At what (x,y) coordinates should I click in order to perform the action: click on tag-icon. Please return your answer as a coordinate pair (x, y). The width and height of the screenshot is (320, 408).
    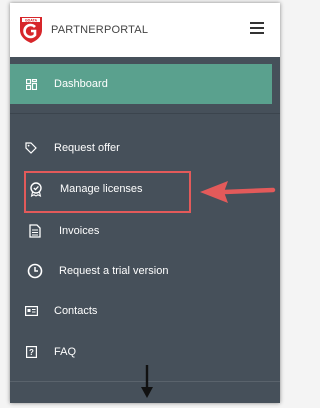
    Looking at the image, I should click on (31, 148).